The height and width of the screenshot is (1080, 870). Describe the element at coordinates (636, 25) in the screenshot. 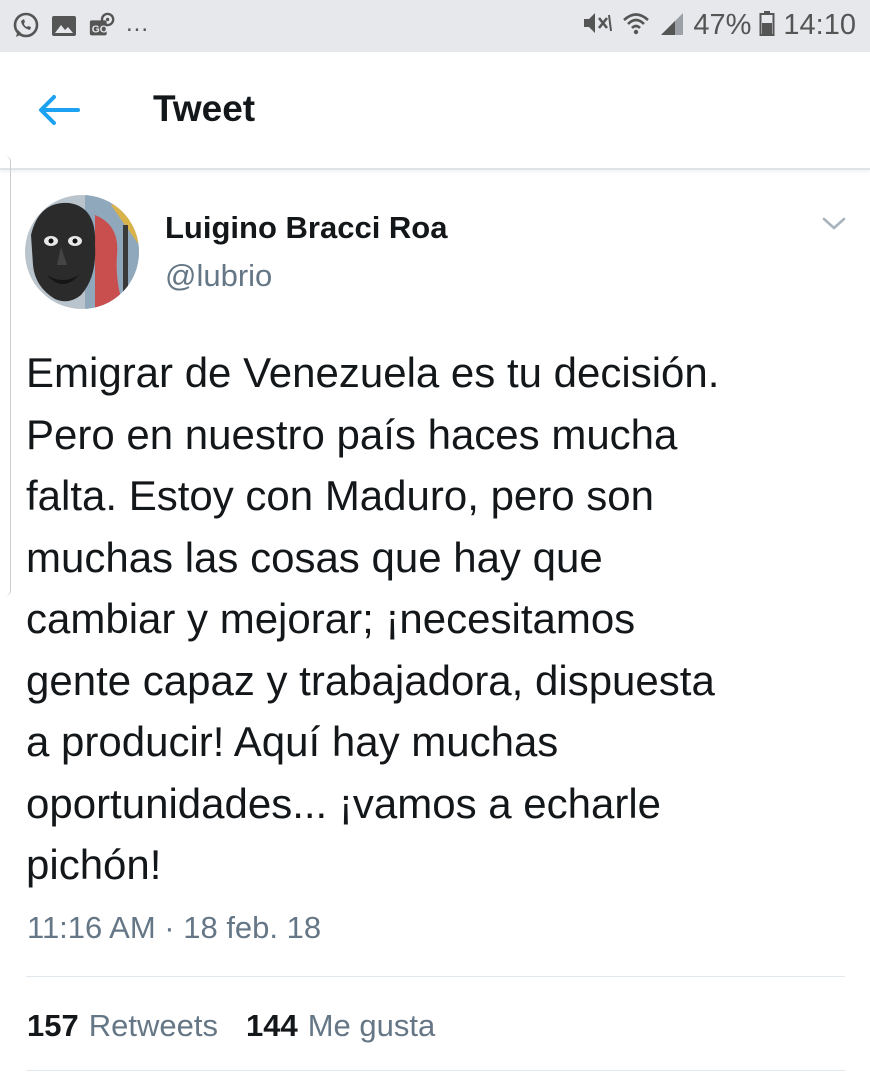

I see `wifi-icon` at that location.